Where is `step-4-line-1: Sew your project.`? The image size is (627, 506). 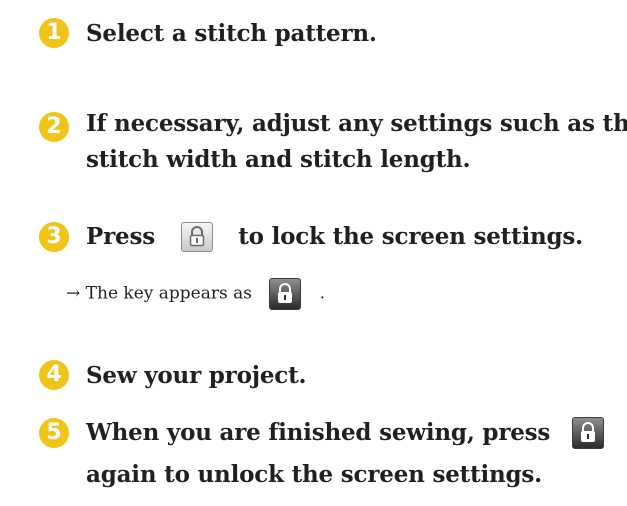
step-4-line-1: Sew your project. is located at coordinates (196, 375).